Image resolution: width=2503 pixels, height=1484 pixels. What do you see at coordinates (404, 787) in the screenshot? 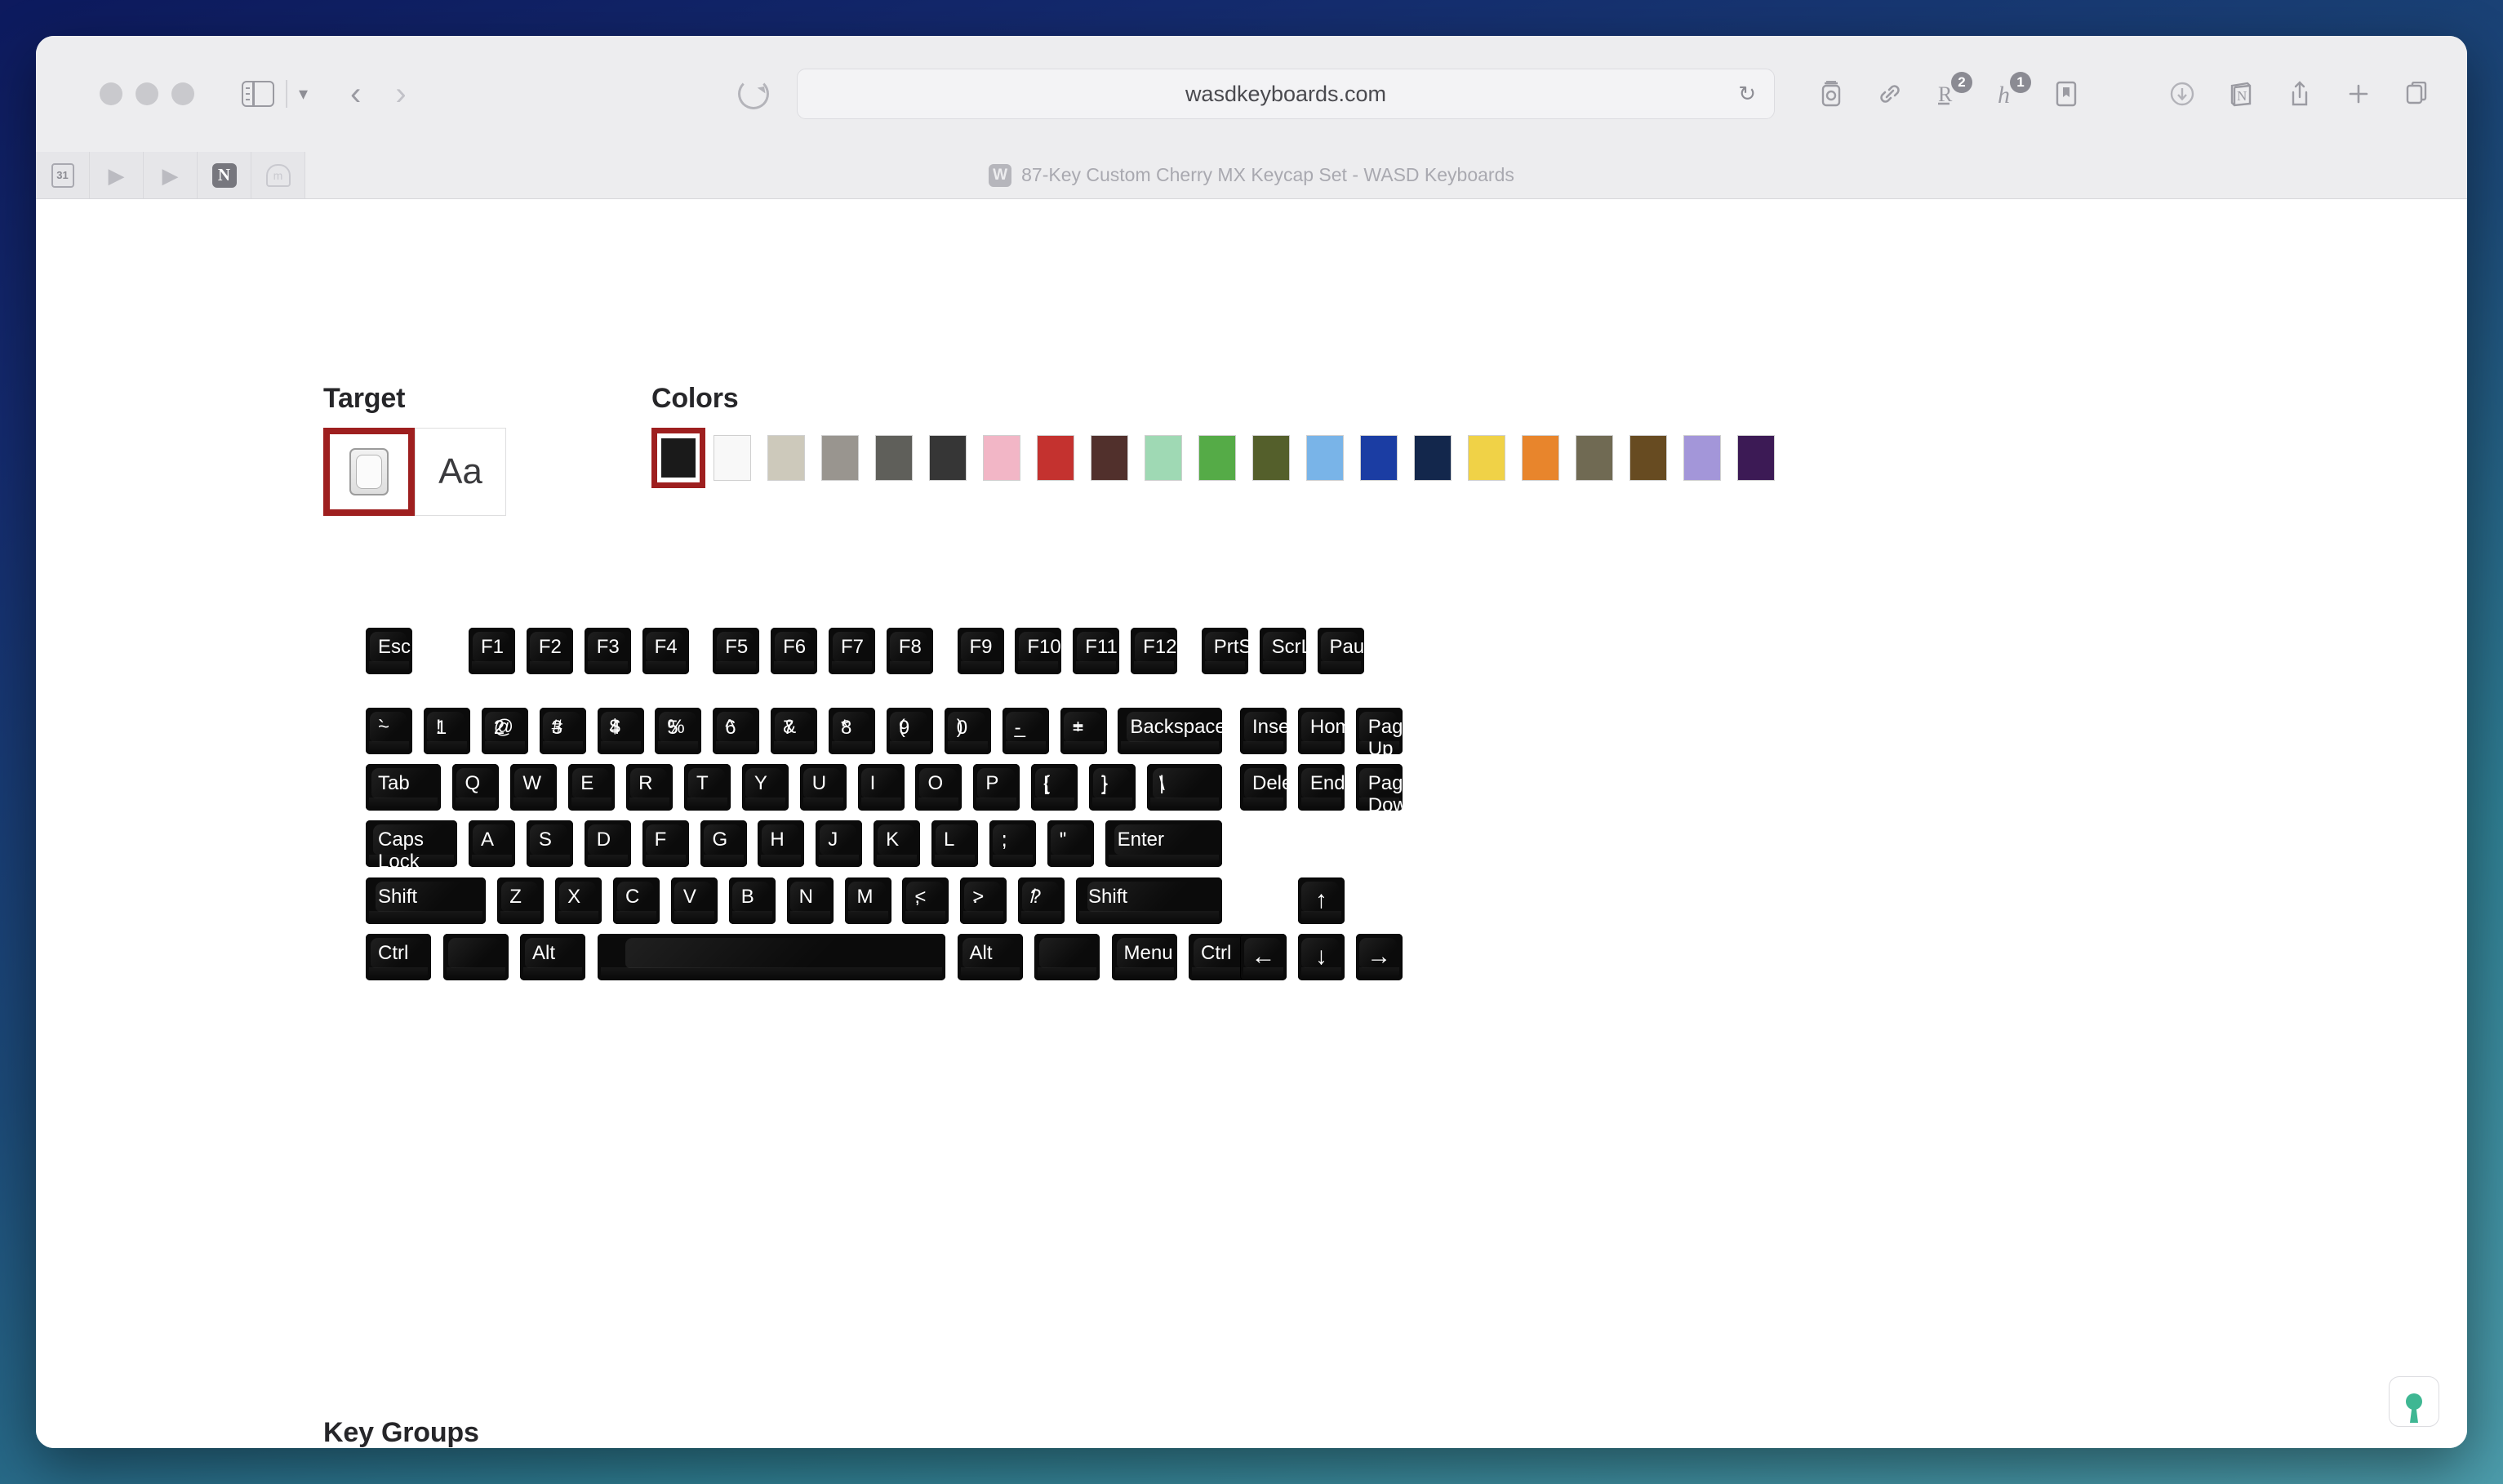
I see `key-tab: Tab` at bounding box center [404, 787].